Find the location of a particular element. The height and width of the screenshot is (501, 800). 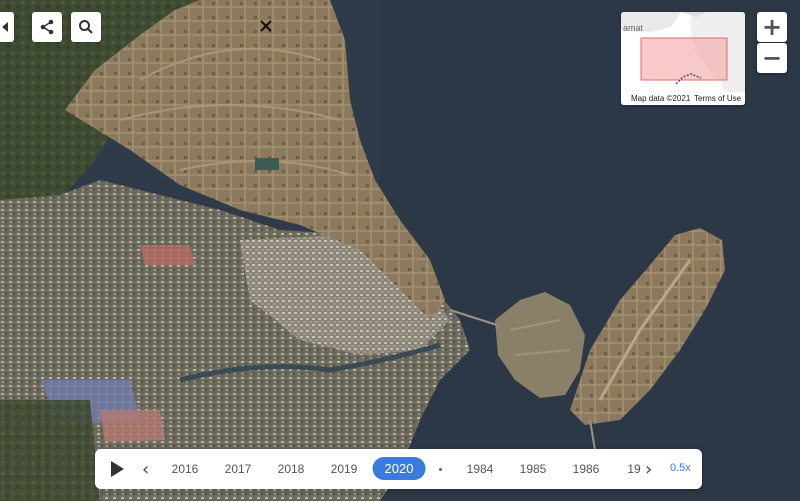

minimap-footer: Map data ©2021 Terms of Use is located at coordinates (683, 98).